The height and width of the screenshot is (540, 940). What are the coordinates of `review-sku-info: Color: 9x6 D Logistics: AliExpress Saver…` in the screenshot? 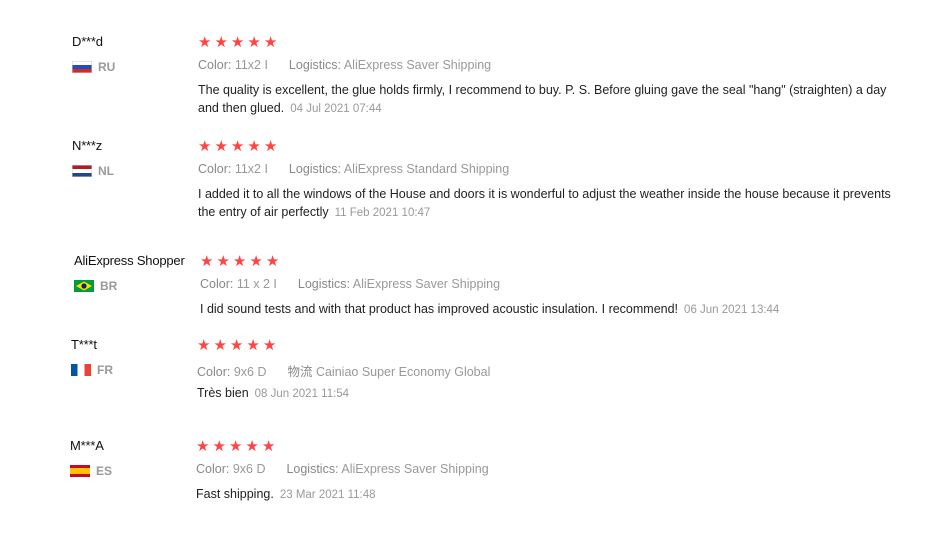 It's located at (342, 469).